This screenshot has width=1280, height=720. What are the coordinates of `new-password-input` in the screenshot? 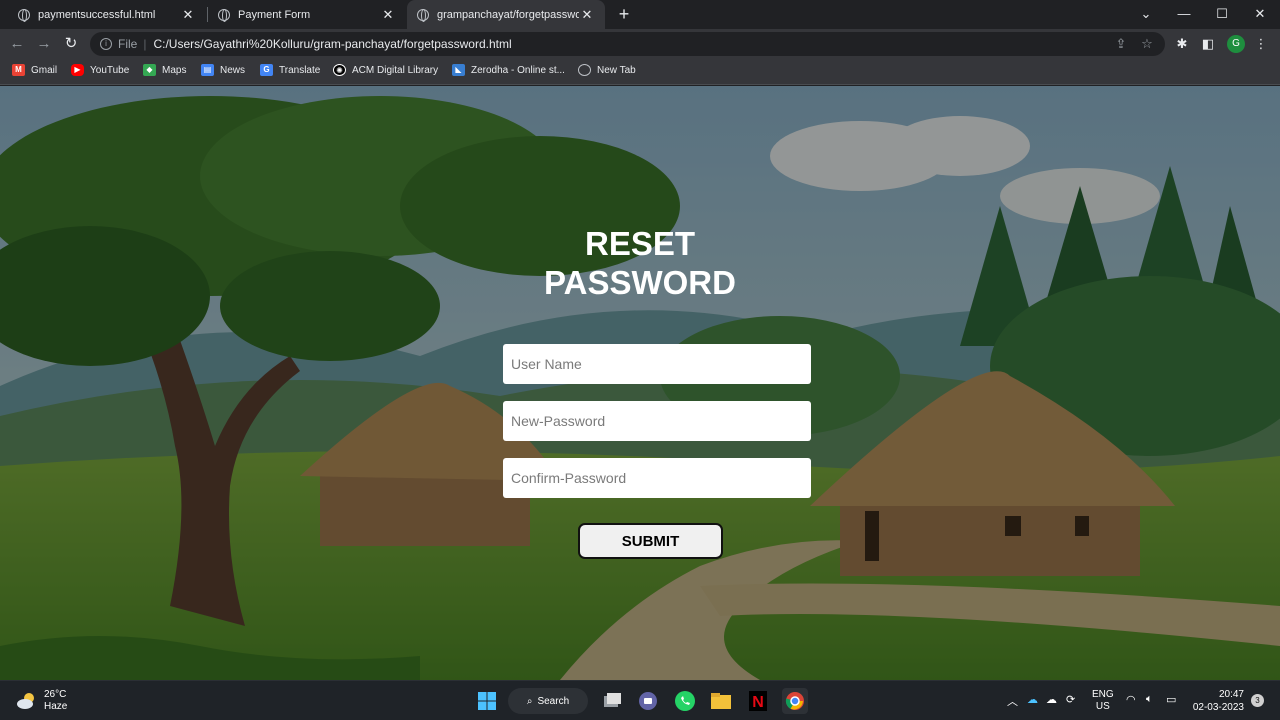 It's located at (657, 421).